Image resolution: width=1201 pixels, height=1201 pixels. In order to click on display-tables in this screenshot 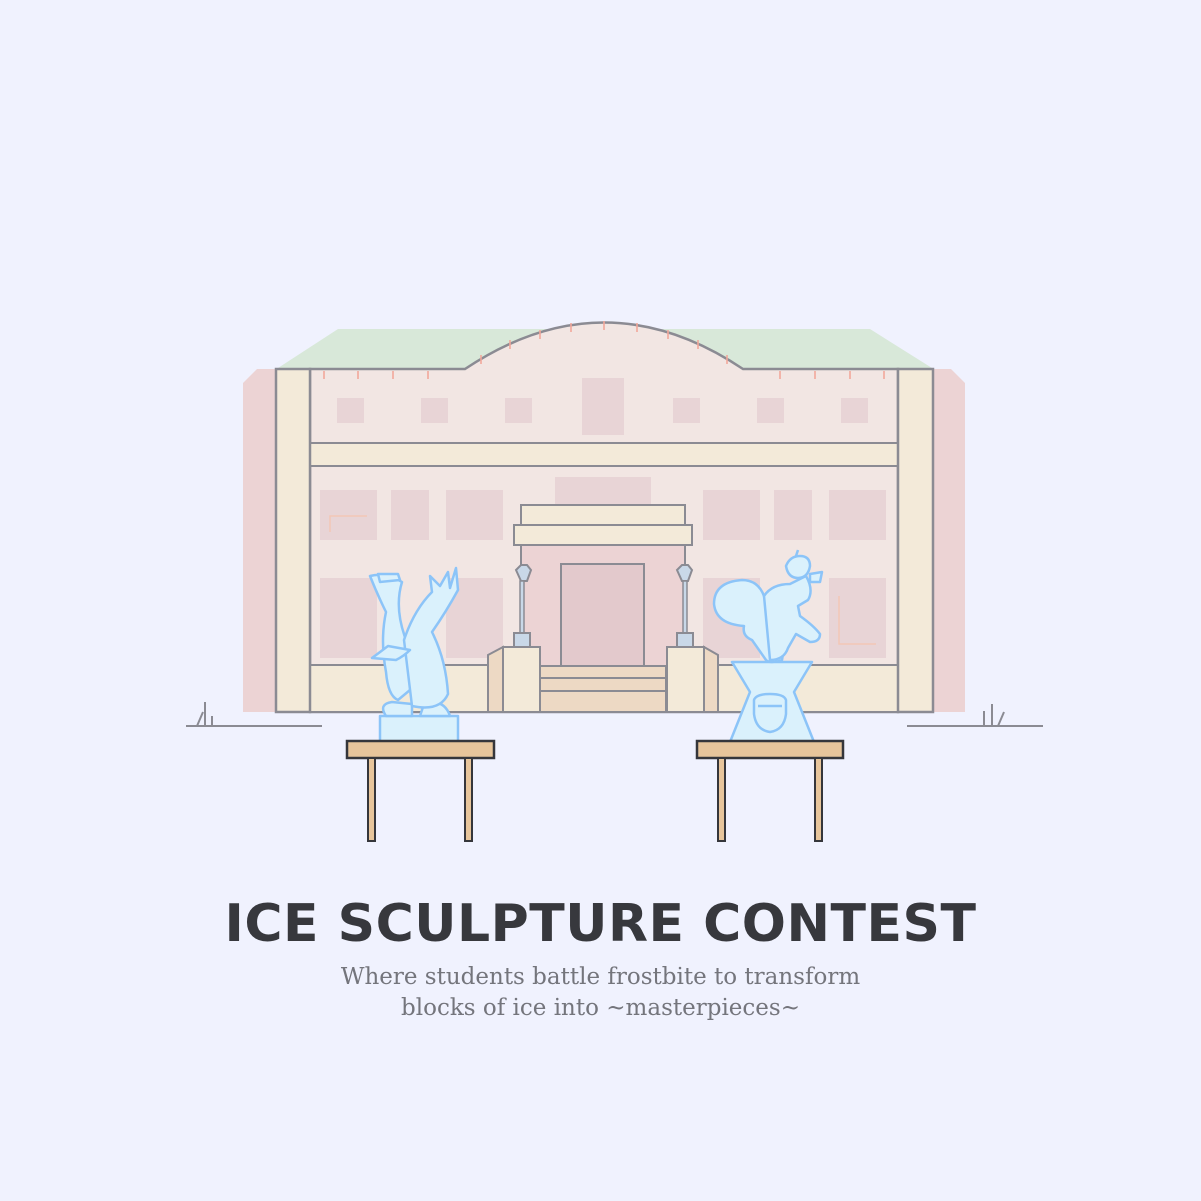, I will do `click(595, 790)`.